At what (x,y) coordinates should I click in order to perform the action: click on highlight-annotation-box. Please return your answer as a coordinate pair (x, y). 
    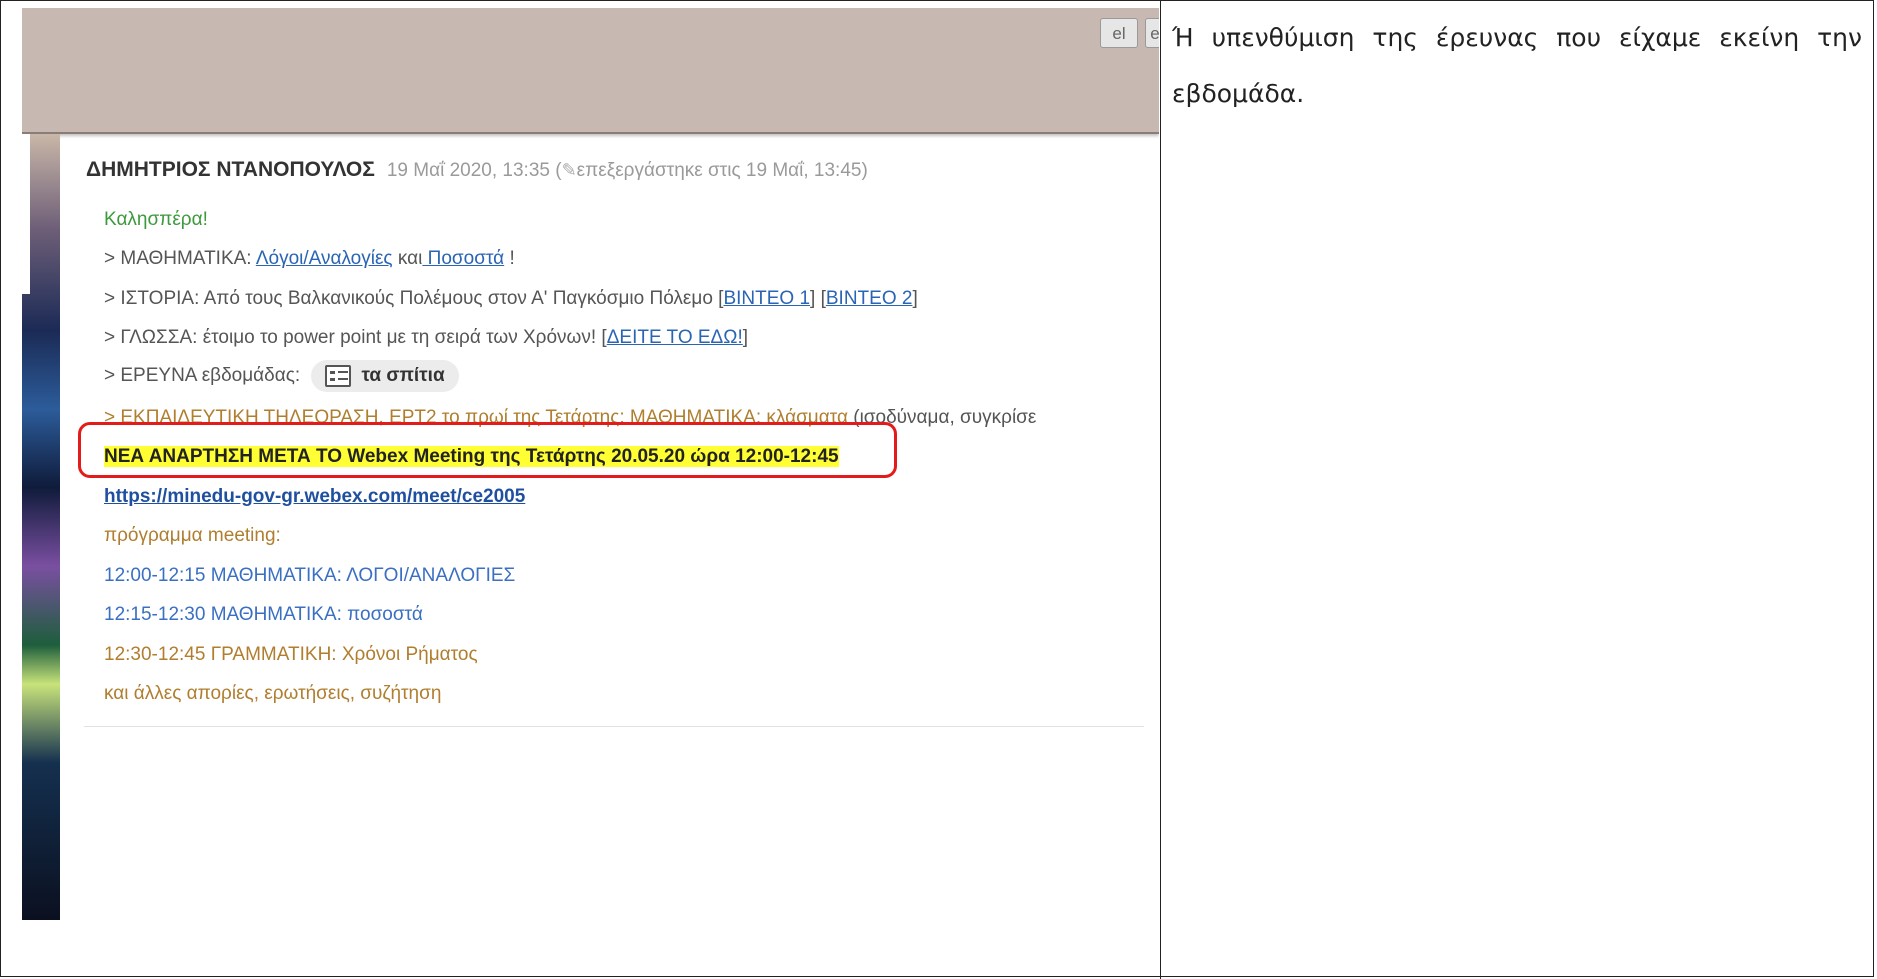
    Looking at the image, I should click on (487, 450).